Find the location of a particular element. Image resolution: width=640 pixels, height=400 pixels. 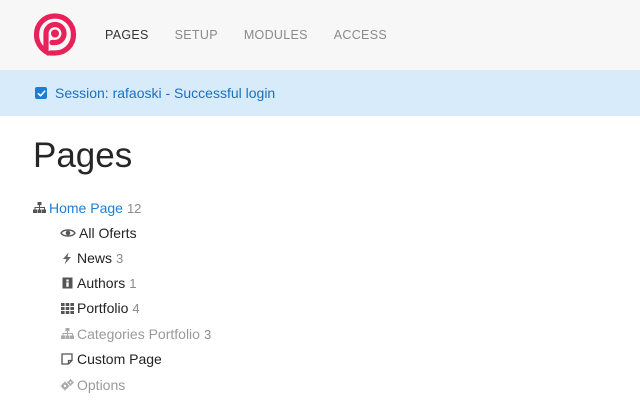

tree-item-label: Portfolio is located at coordinates (102, 308).